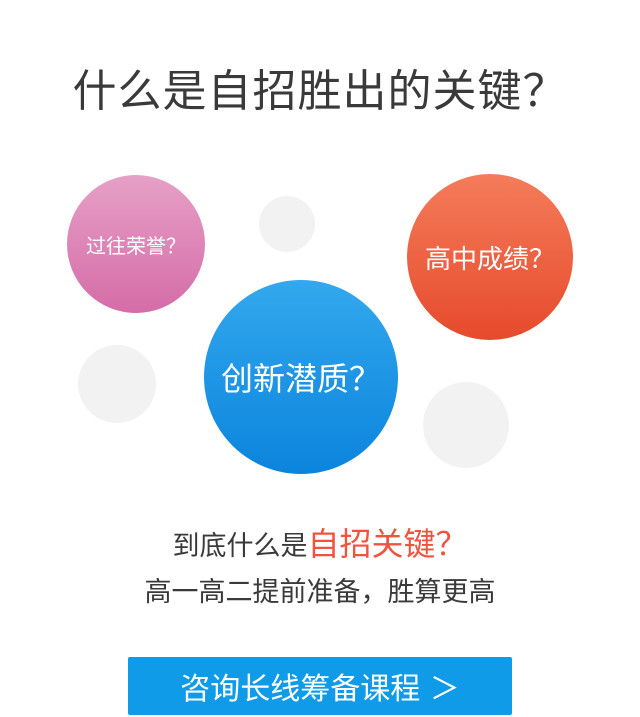 The height and width of the screenshot is (717, 640). Describe the element at coordinates (466, 425) in the screenshot. I see `decor-circle-right` at that location.